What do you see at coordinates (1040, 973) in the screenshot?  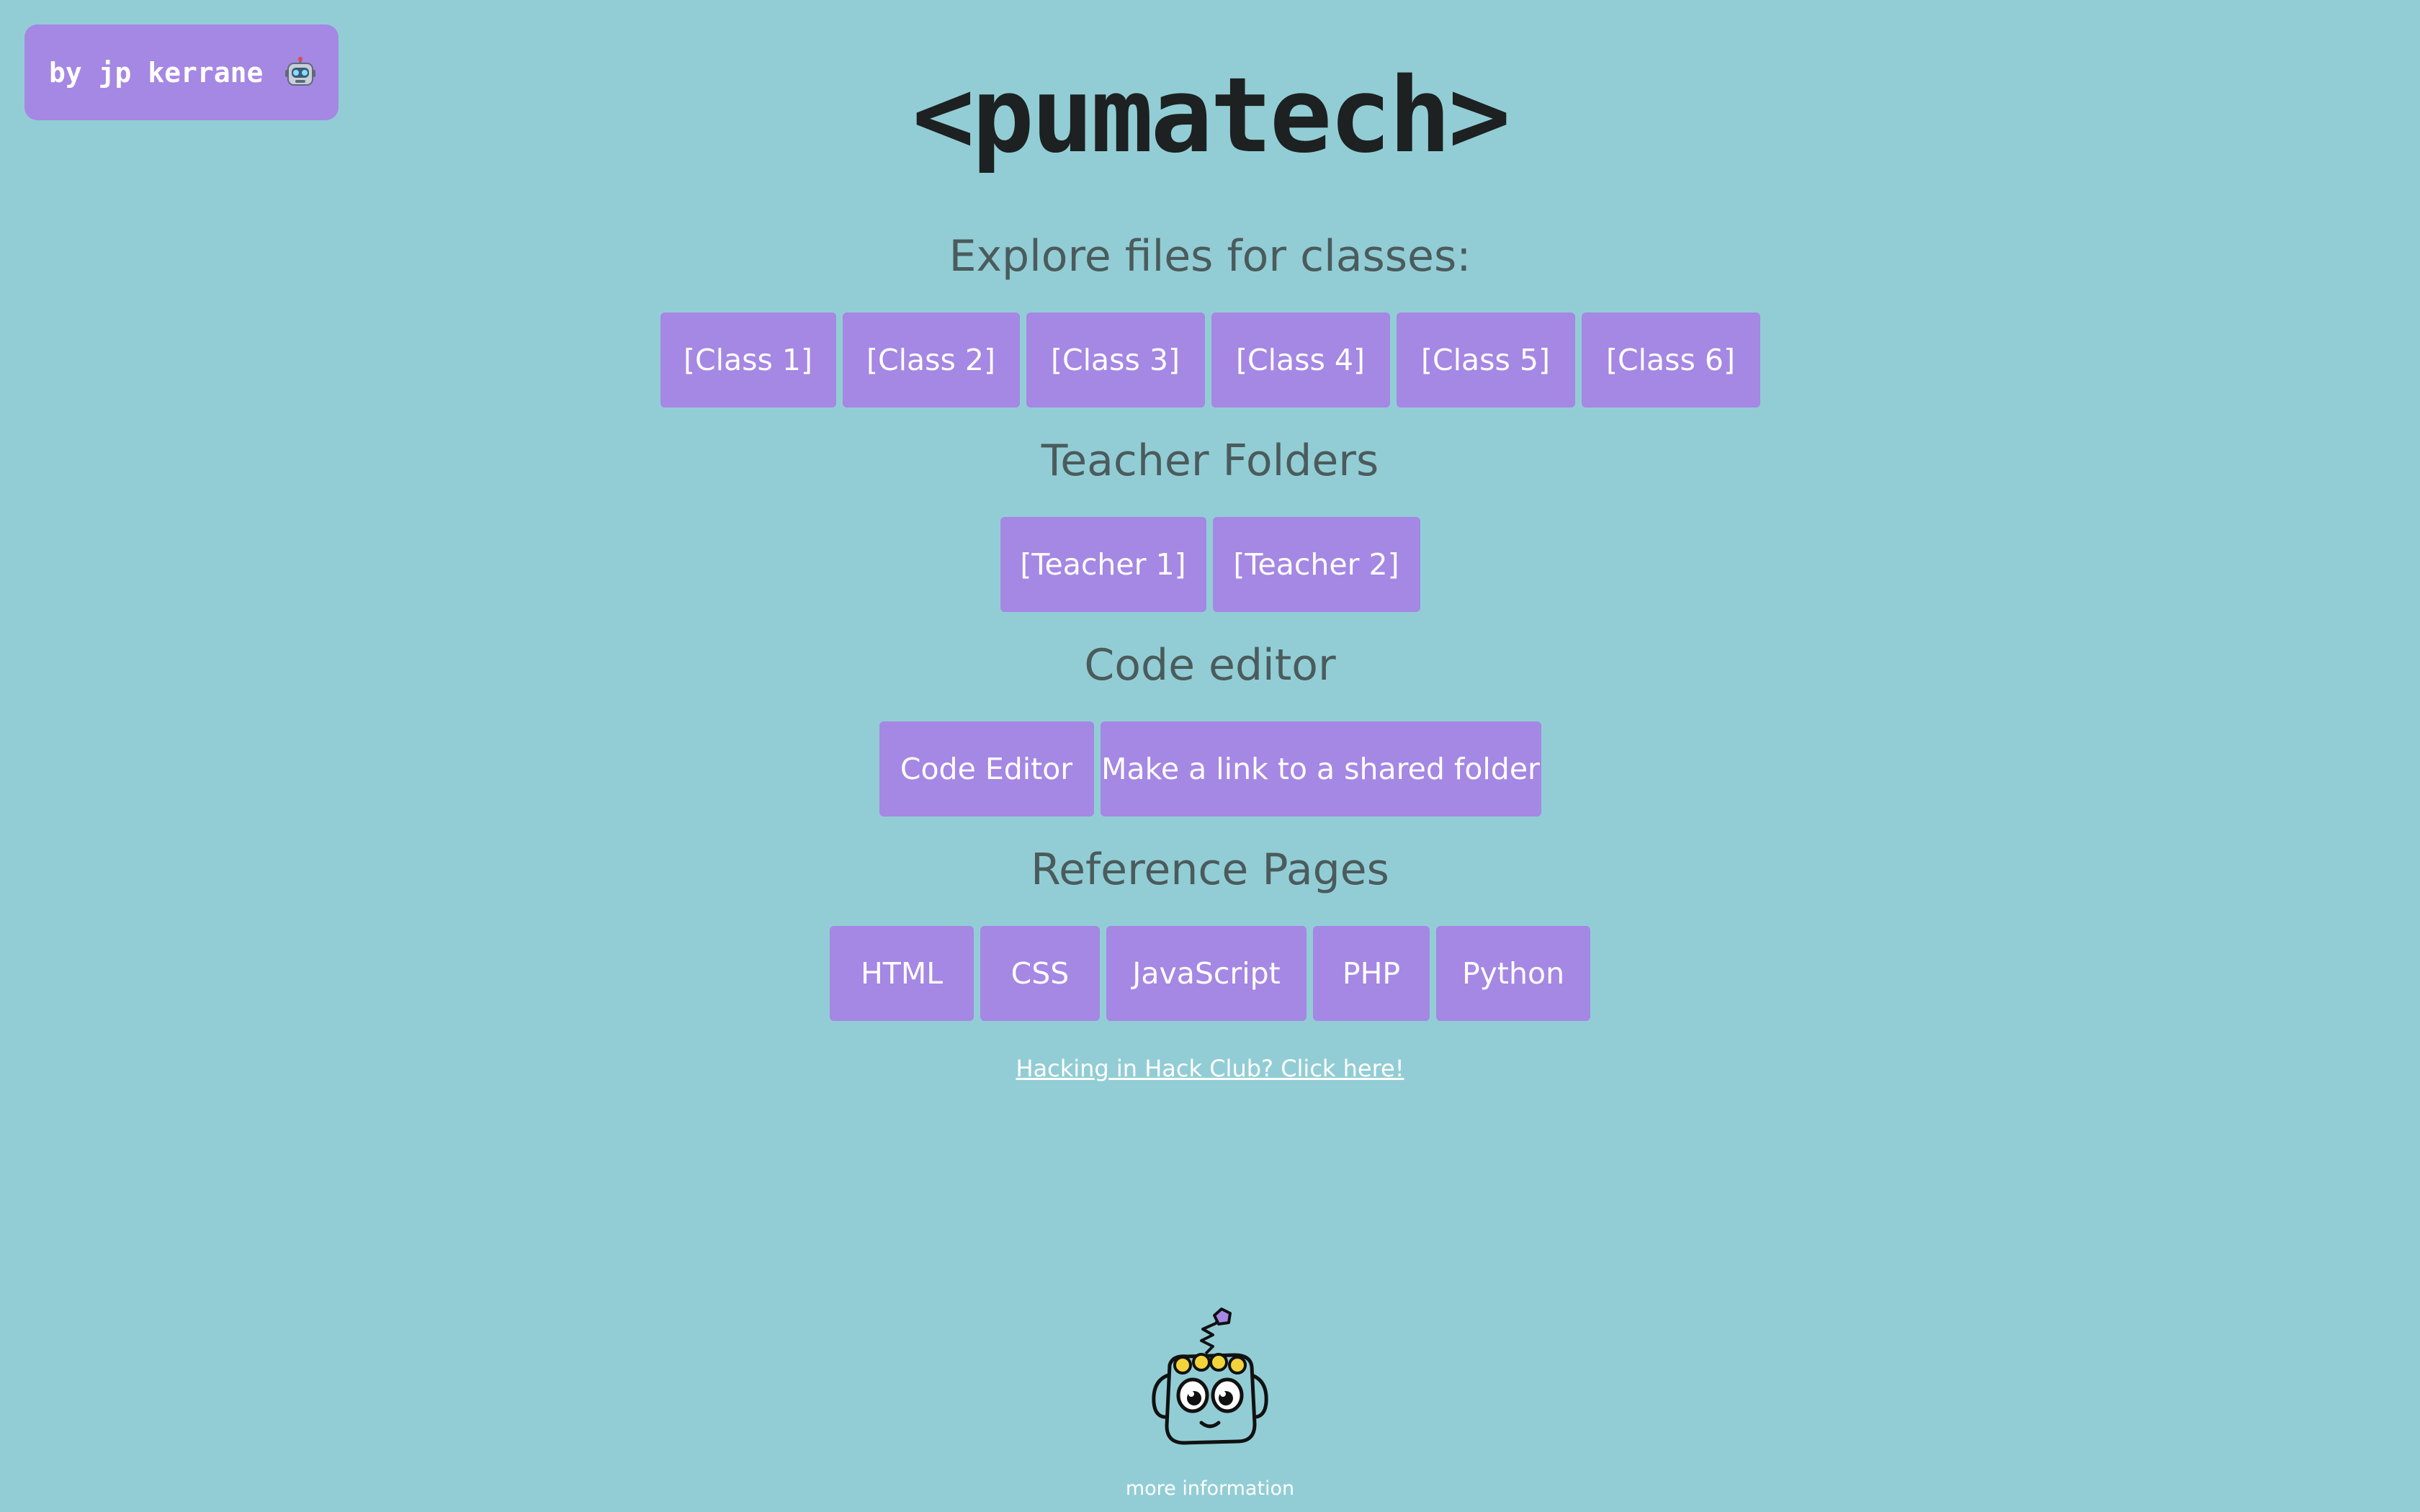 I see `css-button: CSS` at bounding box center [1040, 973].